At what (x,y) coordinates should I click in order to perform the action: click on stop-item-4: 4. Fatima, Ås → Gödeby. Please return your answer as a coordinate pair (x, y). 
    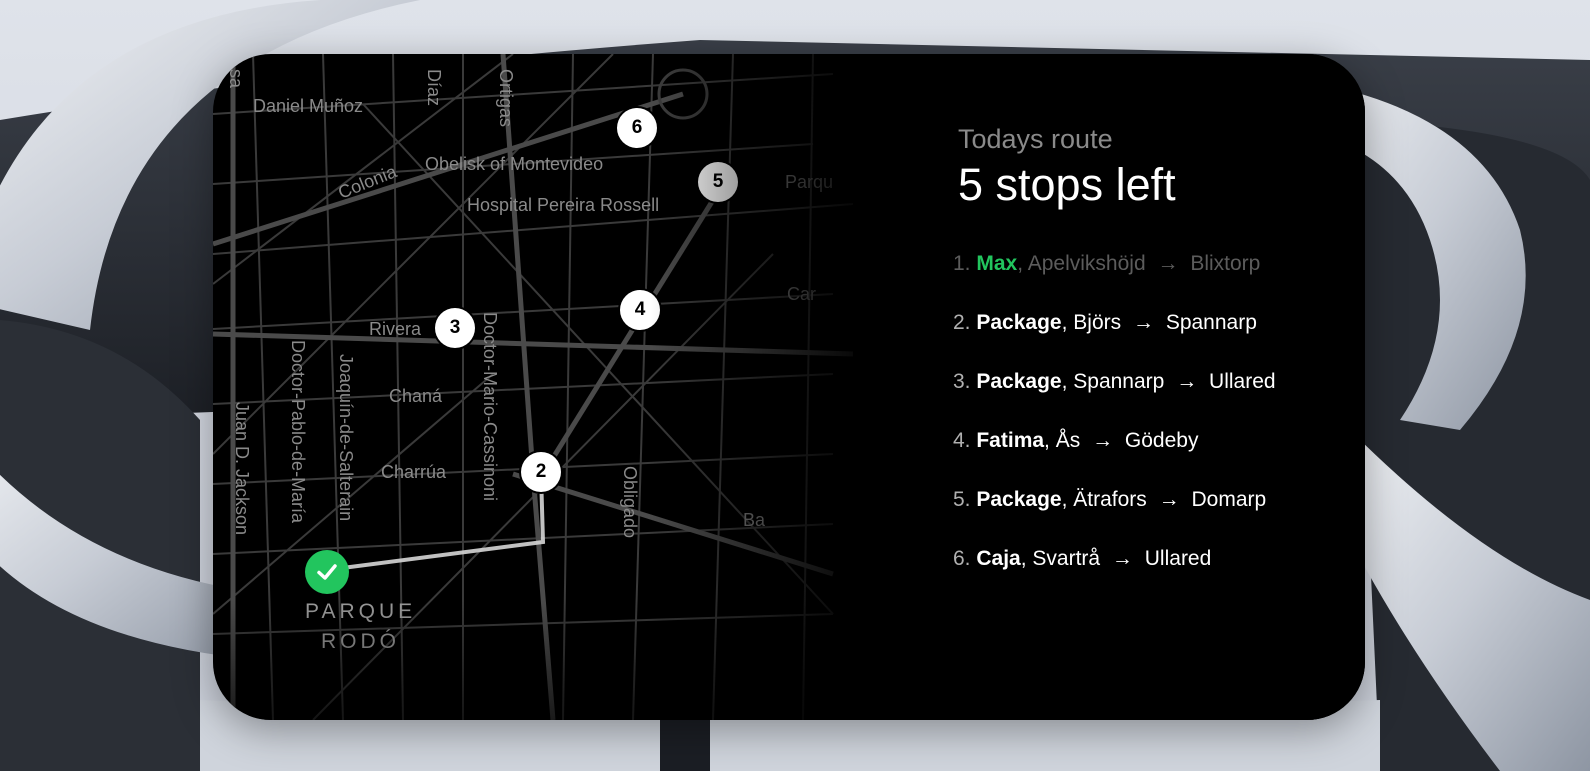
    Looking at the image, I should click on (1114, 458).